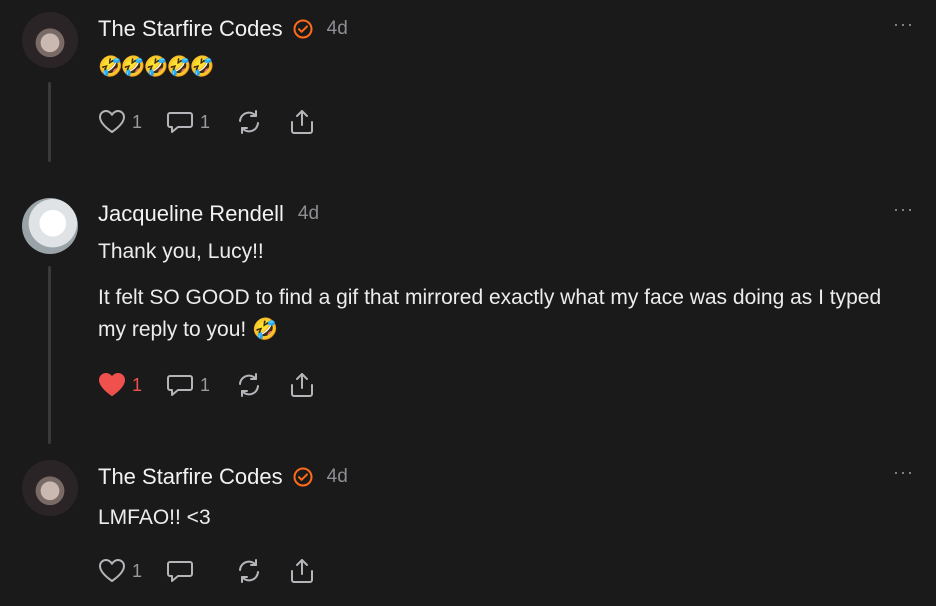 The height and width of the screenshot is (606, 936). What do you see at coordinates (112, 384) in the screenshot?
I see `heart-filled-icon` at bounding box center [112, 384].